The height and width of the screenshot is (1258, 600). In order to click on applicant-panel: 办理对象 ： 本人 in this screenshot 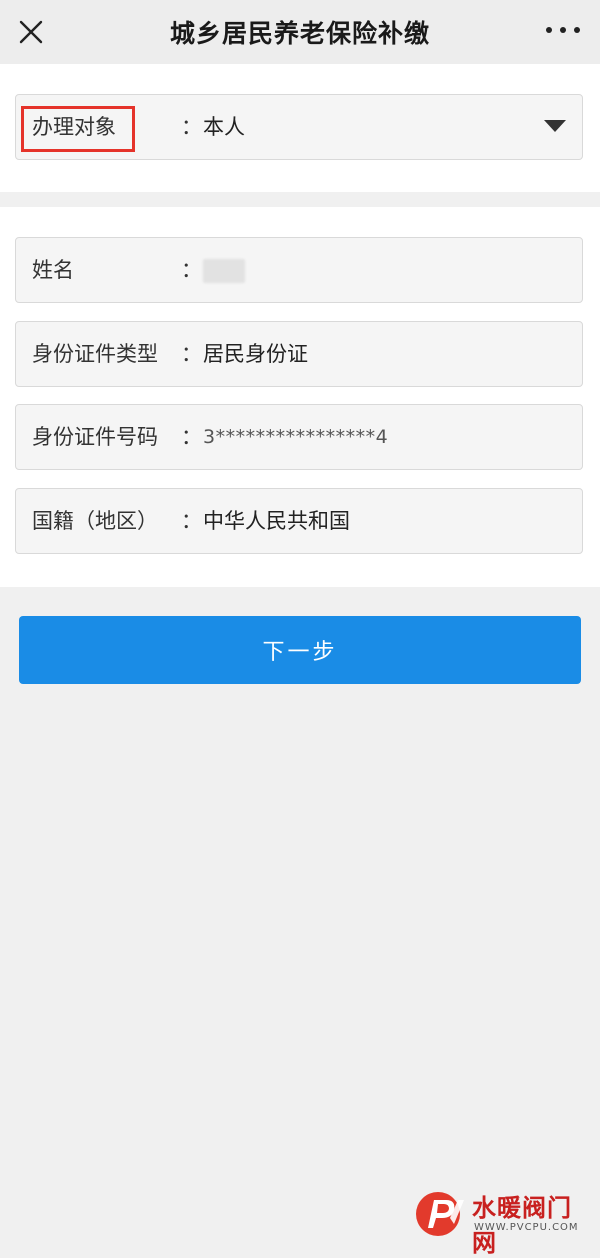, I will do `click(300, 128)`.